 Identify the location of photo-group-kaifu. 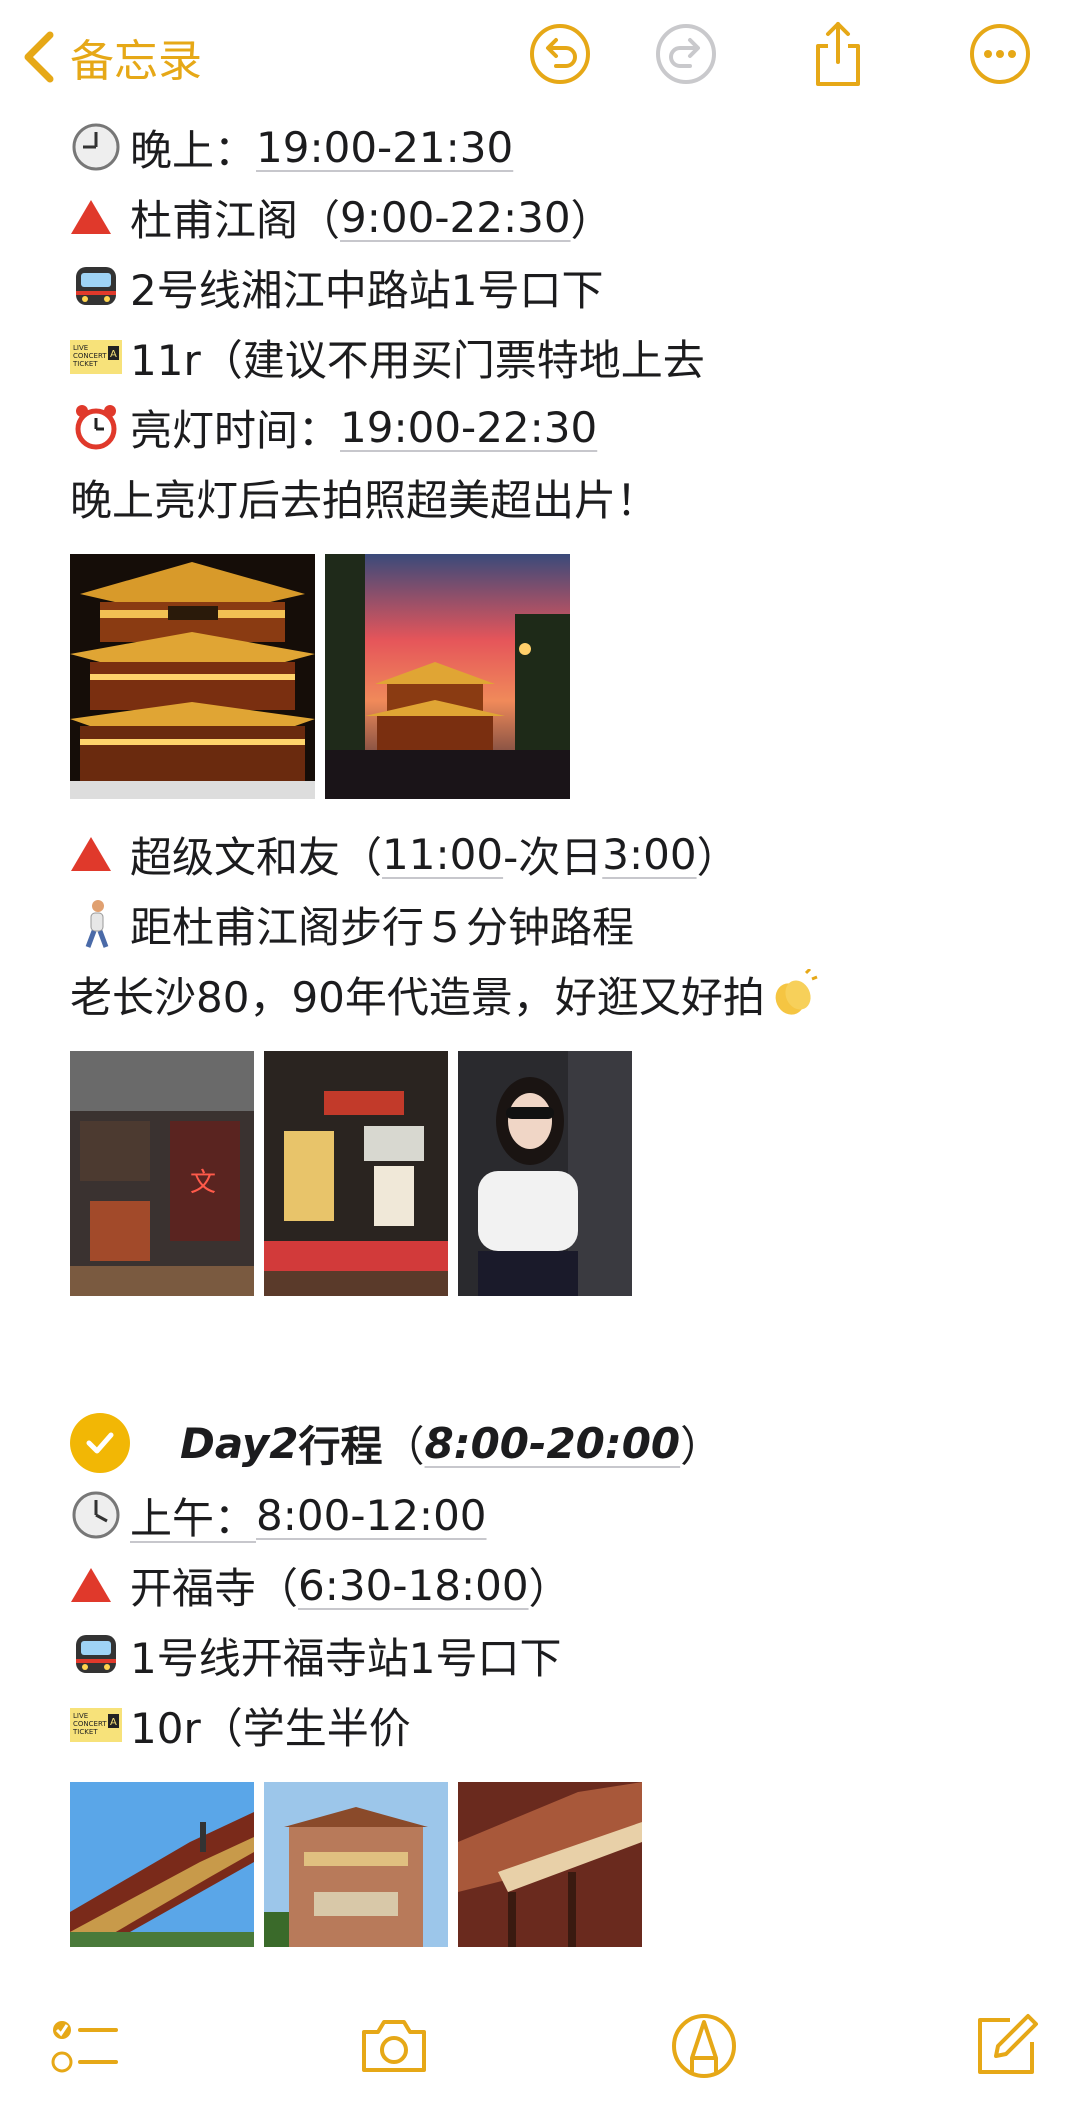
(560, 1864).